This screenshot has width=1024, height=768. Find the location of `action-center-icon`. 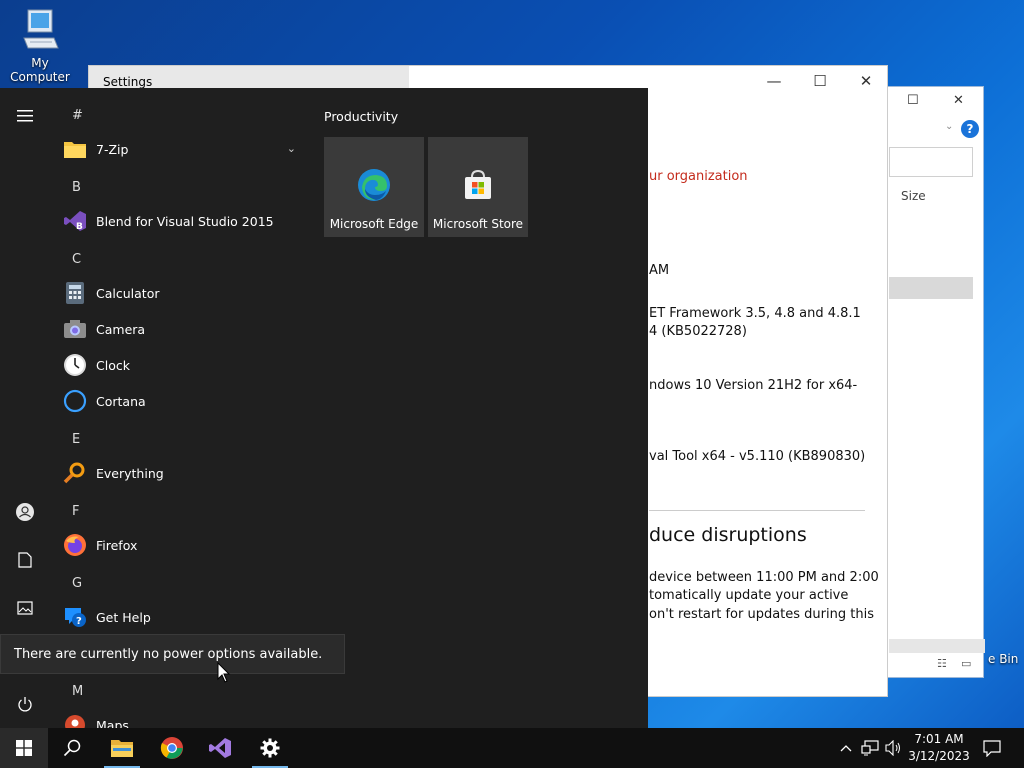

action-center-icon is located at coordinates (992, 748).